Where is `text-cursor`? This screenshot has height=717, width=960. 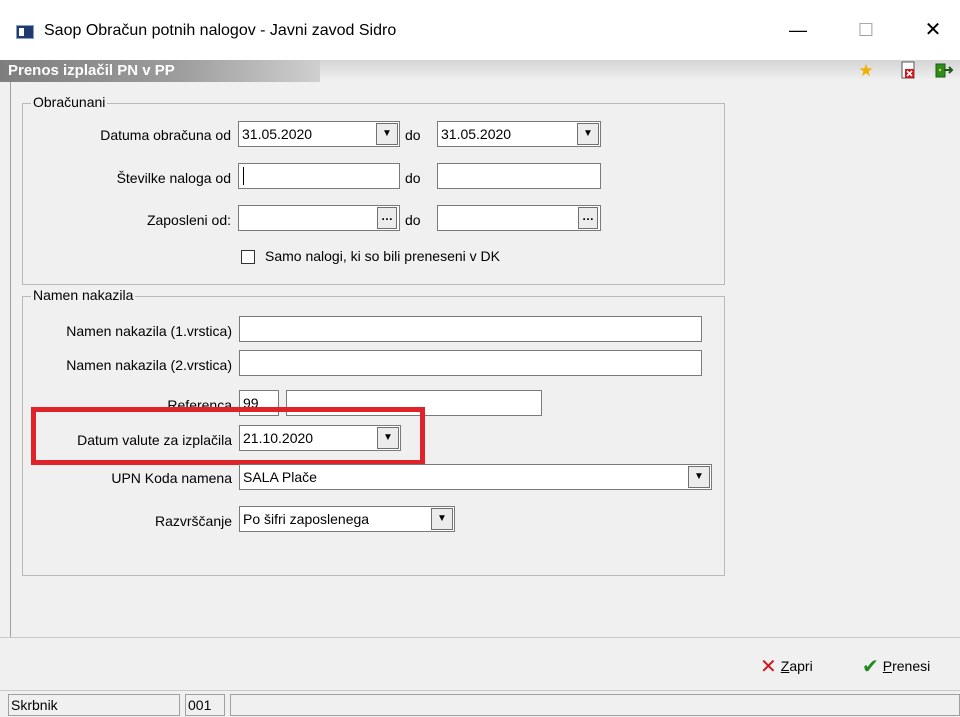
text-cursor is located at coordinates (243, 176).